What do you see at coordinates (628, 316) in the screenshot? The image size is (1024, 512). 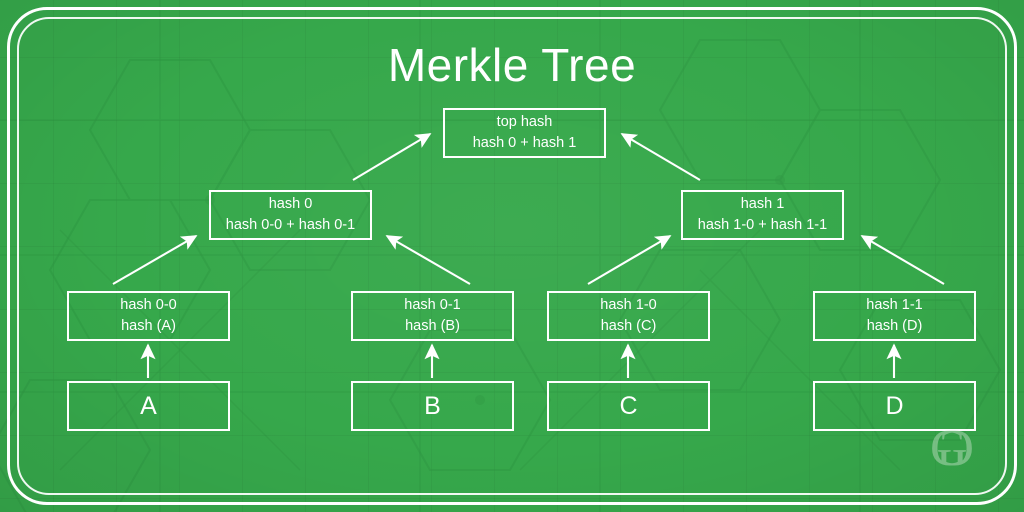 I see `node-hash-1-0: hash 1-0 hash (C)` at bounding box center [628, 316].